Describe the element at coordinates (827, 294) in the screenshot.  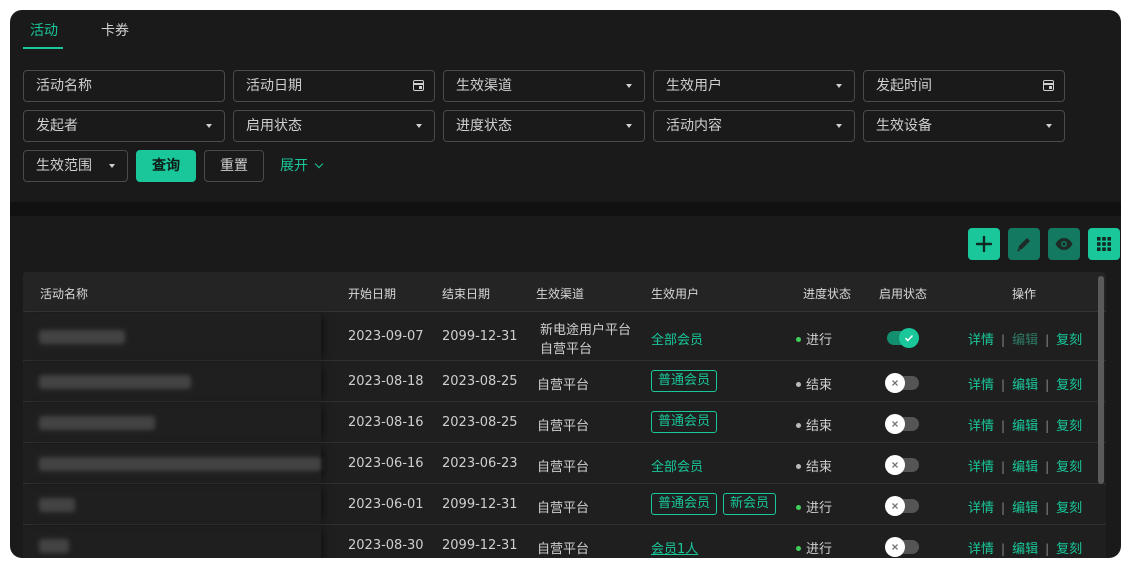
I see `col-progress: 进度状态` at that location.